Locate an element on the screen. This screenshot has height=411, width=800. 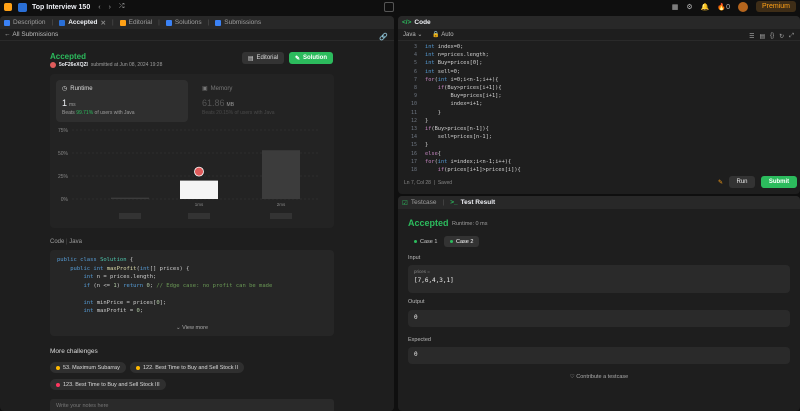
prev-problem-icon: ‹ is located at coordinates (99, 7).